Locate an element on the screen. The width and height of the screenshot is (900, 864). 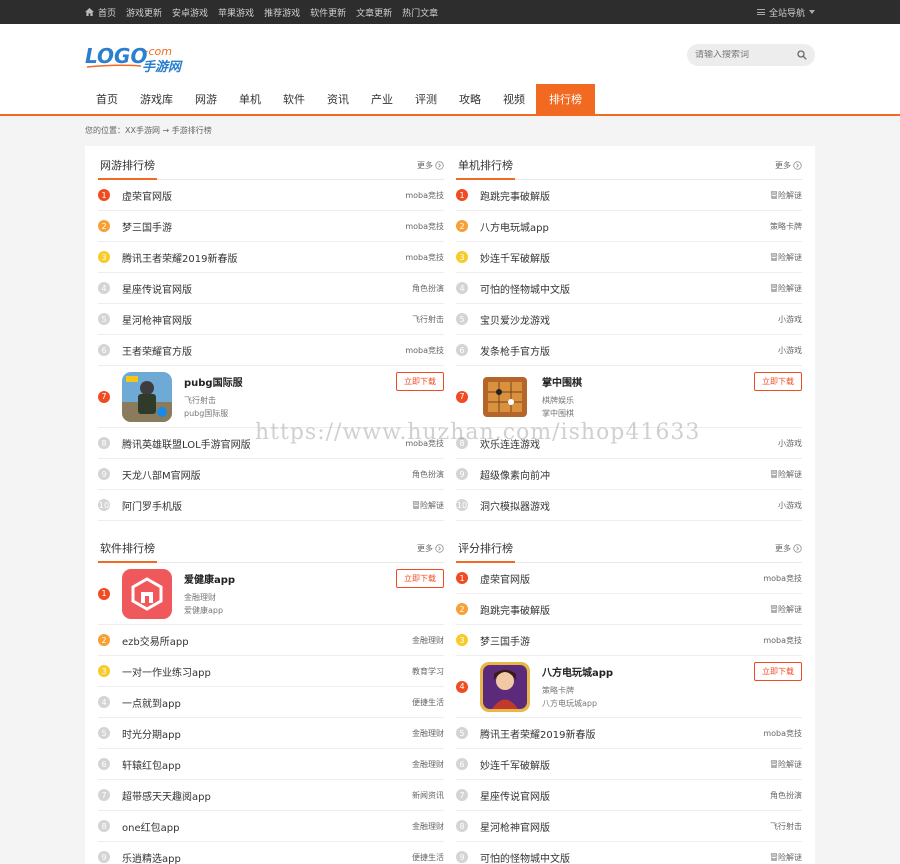
ranking-row: 10 洞穴模拟器游戏 小游戏 is located at coordinates (629, 505).